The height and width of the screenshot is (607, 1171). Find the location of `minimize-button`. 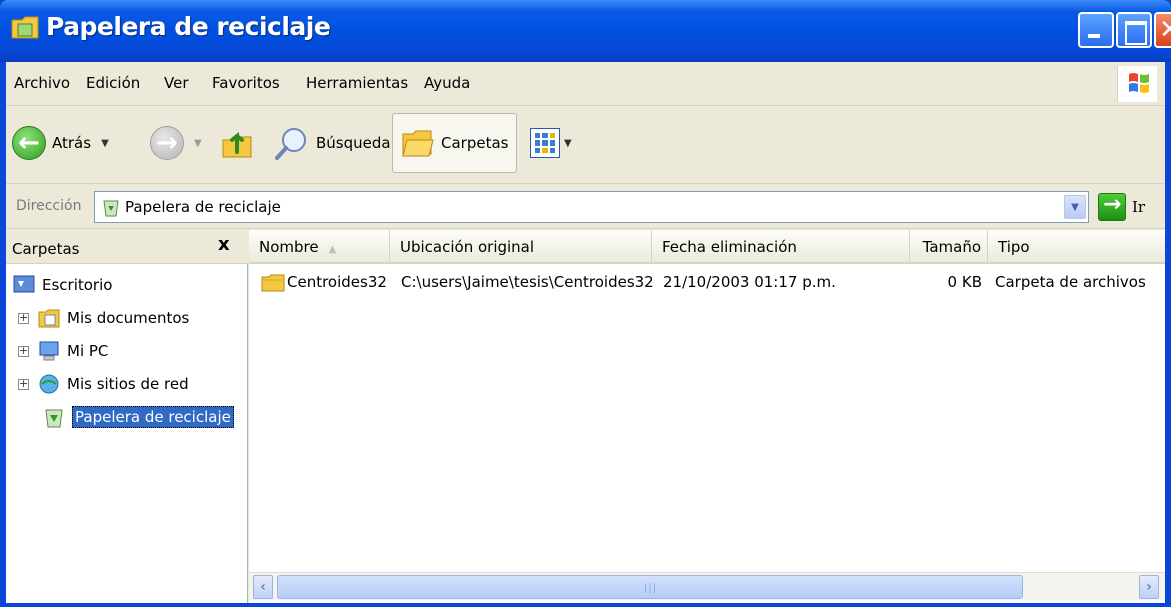

minimize-button is located at coordinates (1096, 30).